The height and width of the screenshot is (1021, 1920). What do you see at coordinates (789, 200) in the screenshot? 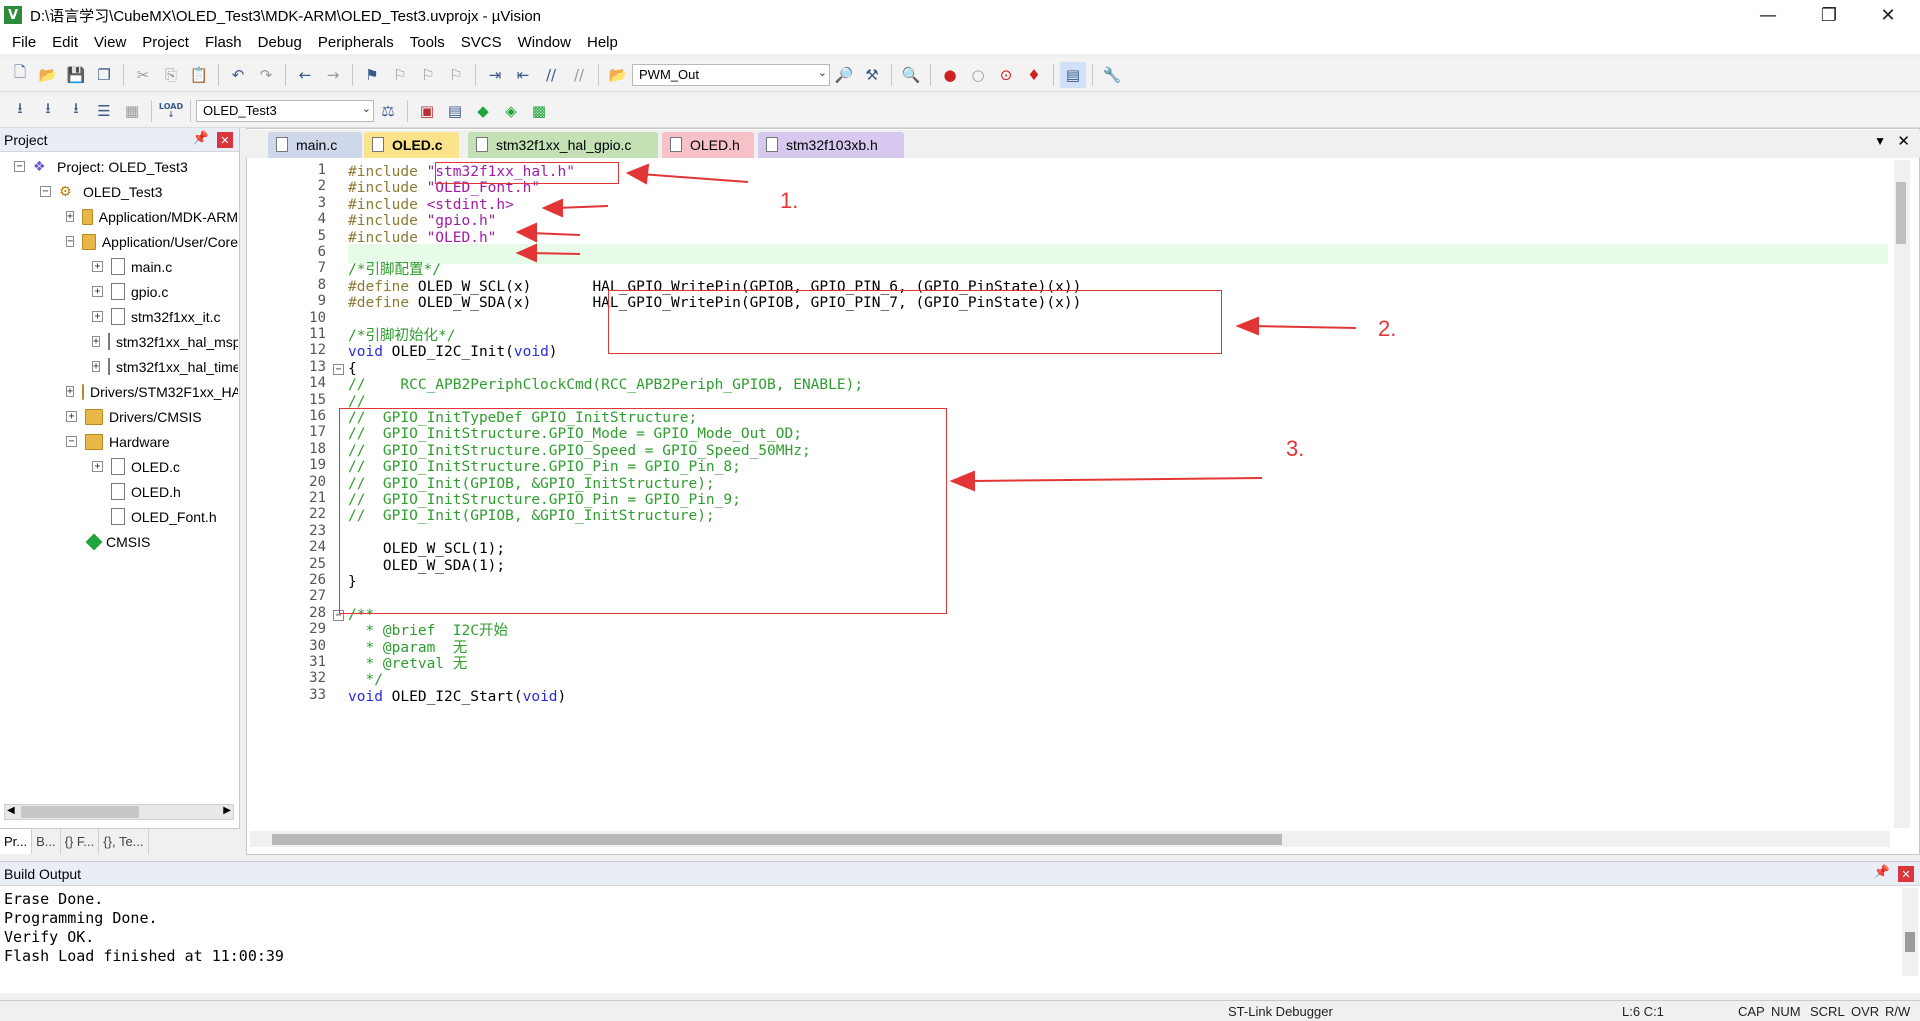
I see `annotation-label-1: 1.` at bounding box center [789, 200].